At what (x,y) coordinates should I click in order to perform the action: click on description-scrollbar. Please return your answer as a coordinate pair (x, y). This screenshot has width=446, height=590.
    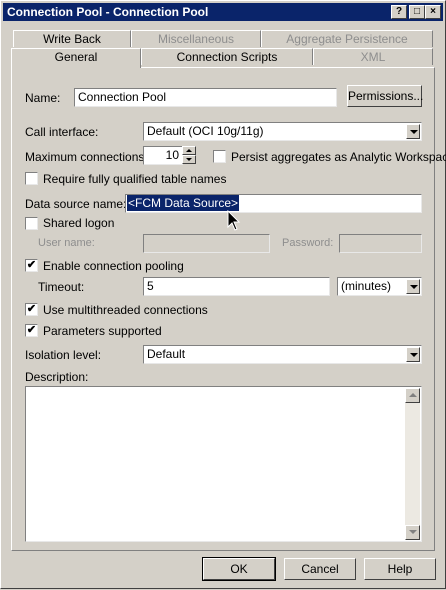
    Looking at the image, I should click on (412, 464).